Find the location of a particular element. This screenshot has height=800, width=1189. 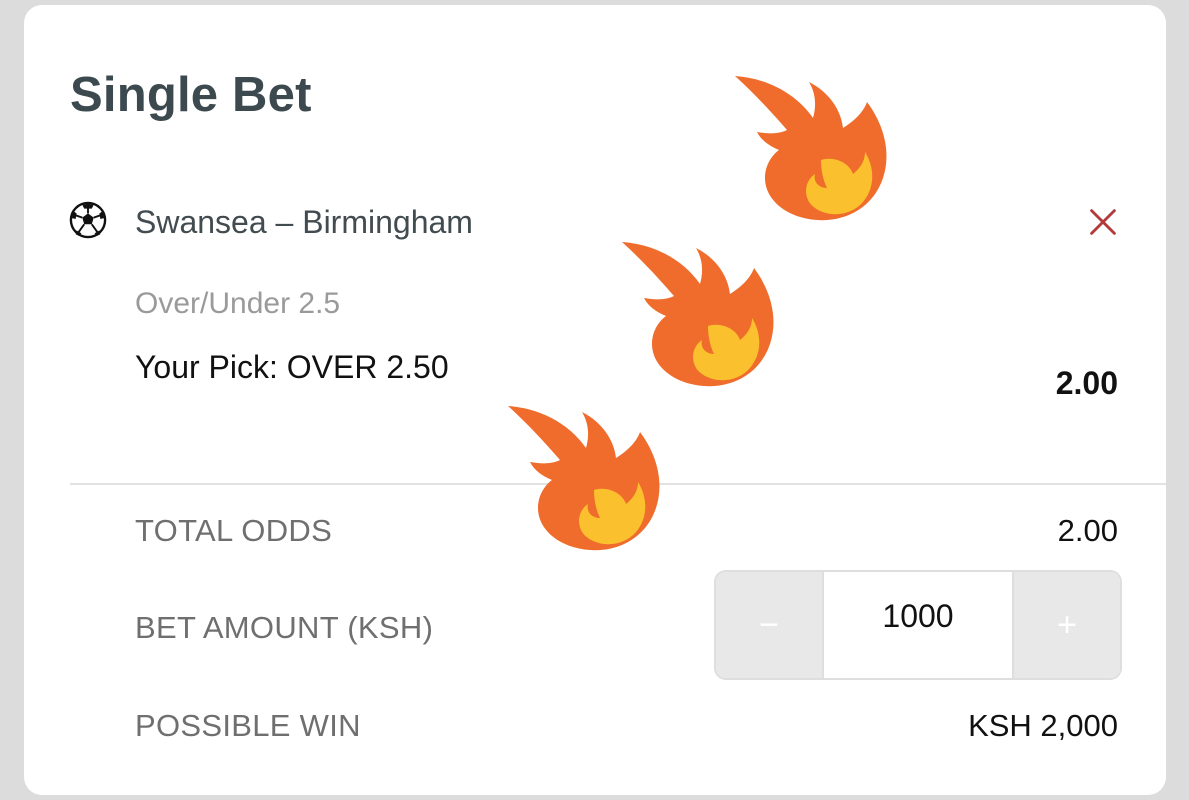

increment-button: + is located at coordinates (1067, 625).